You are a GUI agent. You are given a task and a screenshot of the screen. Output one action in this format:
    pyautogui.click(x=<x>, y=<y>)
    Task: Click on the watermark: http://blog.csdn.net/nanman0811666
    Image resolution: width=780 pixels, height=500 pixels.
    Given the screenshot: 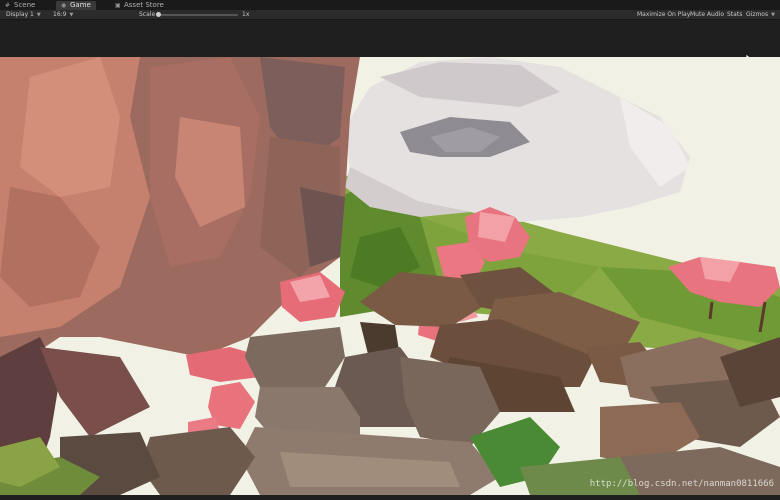 What is the action you would take?
    pyautogui.click(x=681, y=484)
    